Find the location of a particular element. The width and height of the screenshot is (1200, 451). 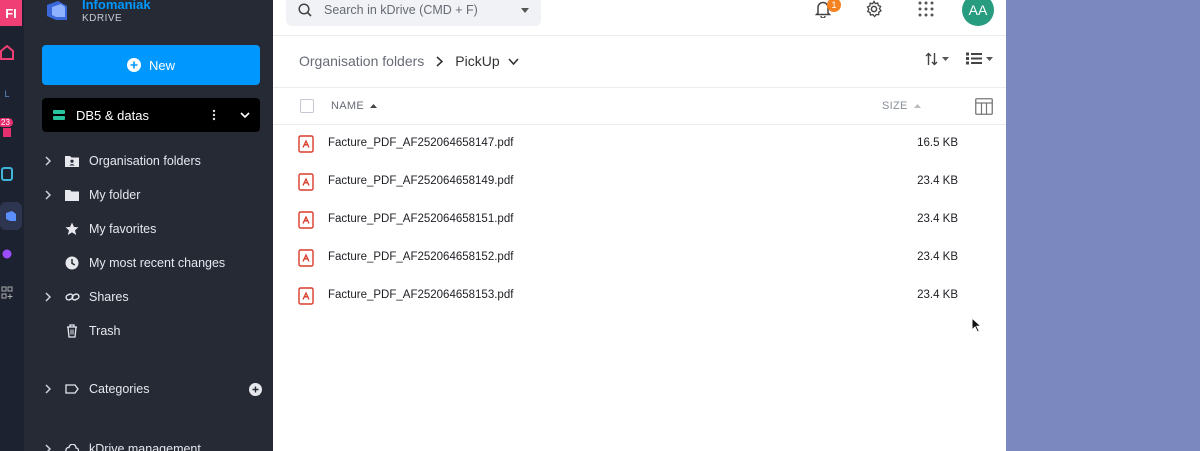

sidebar-item-label: My favorites is located at coordinates (123, 229).